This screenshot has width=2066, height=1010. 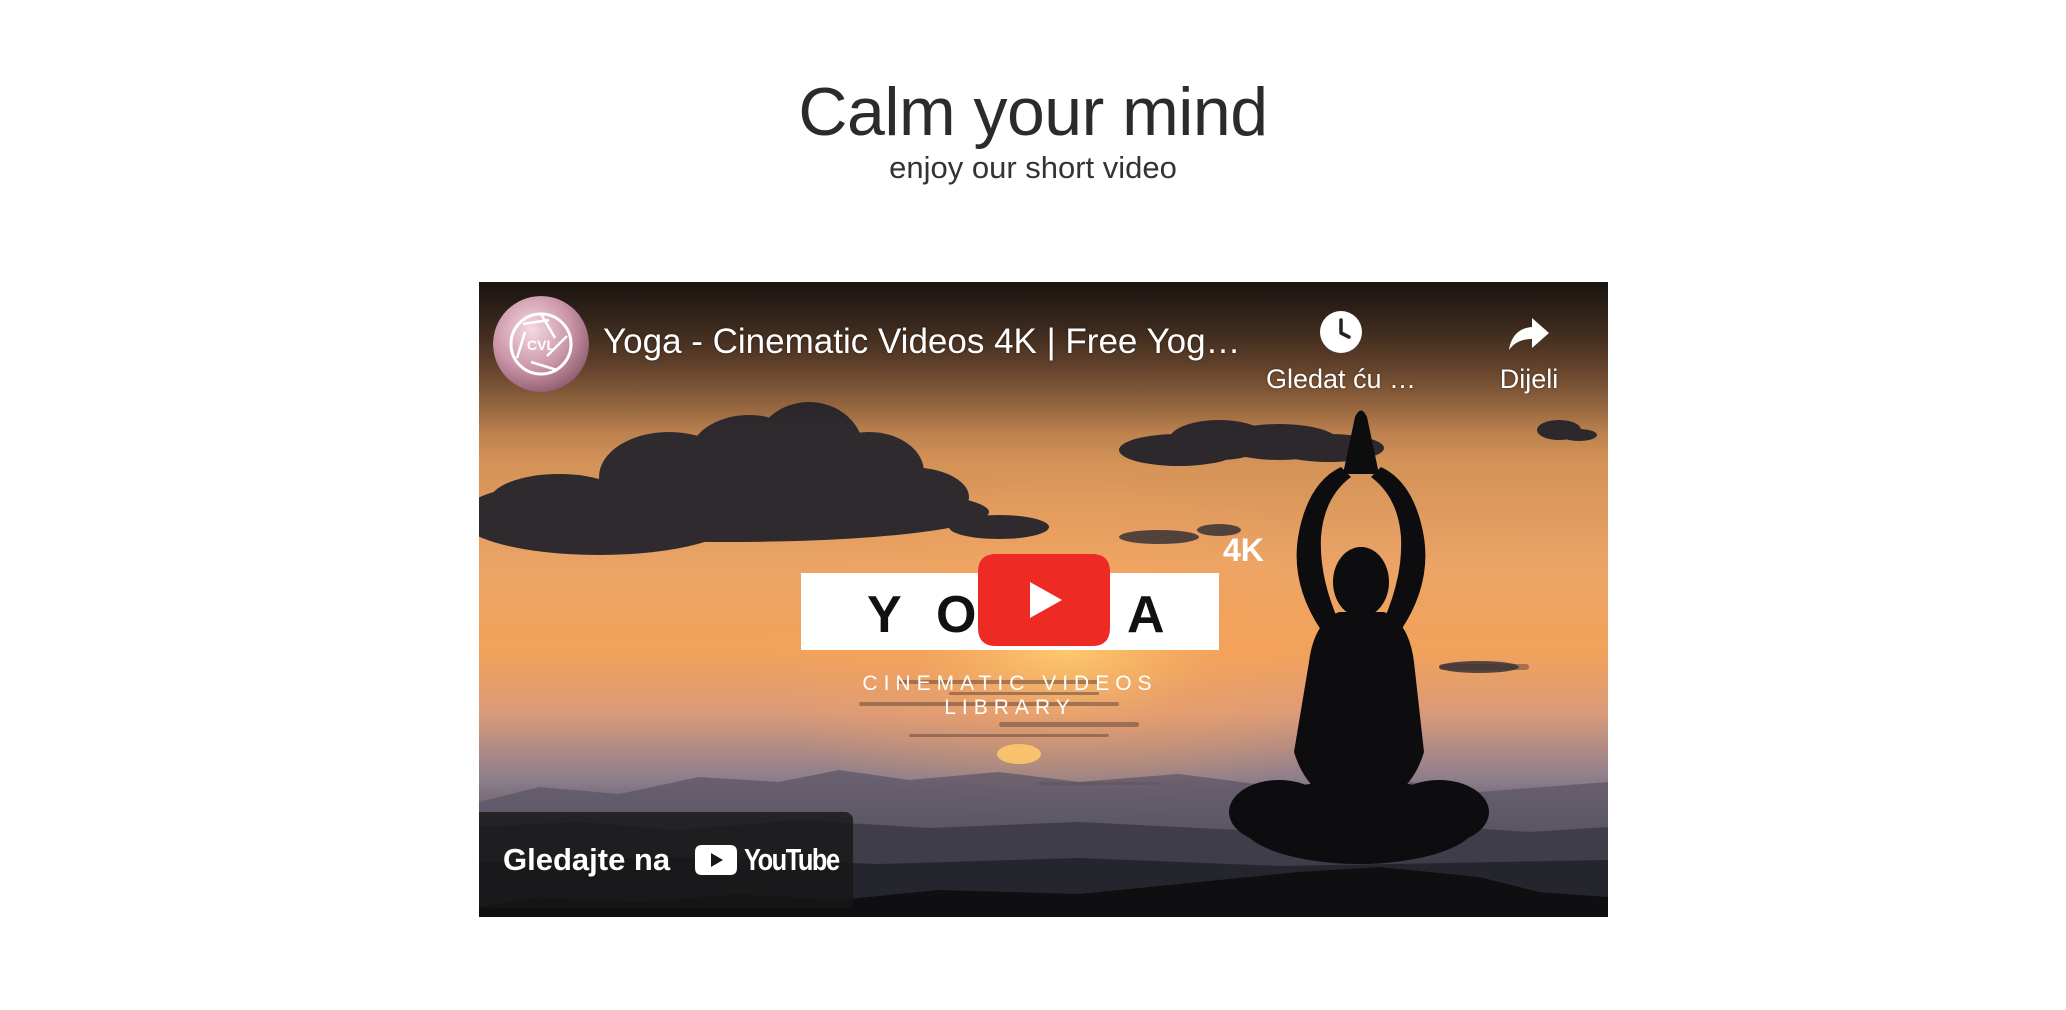 I want to click on watch-on-youtube-button: Gledajte na YouTube, so click(x=666, y=860).